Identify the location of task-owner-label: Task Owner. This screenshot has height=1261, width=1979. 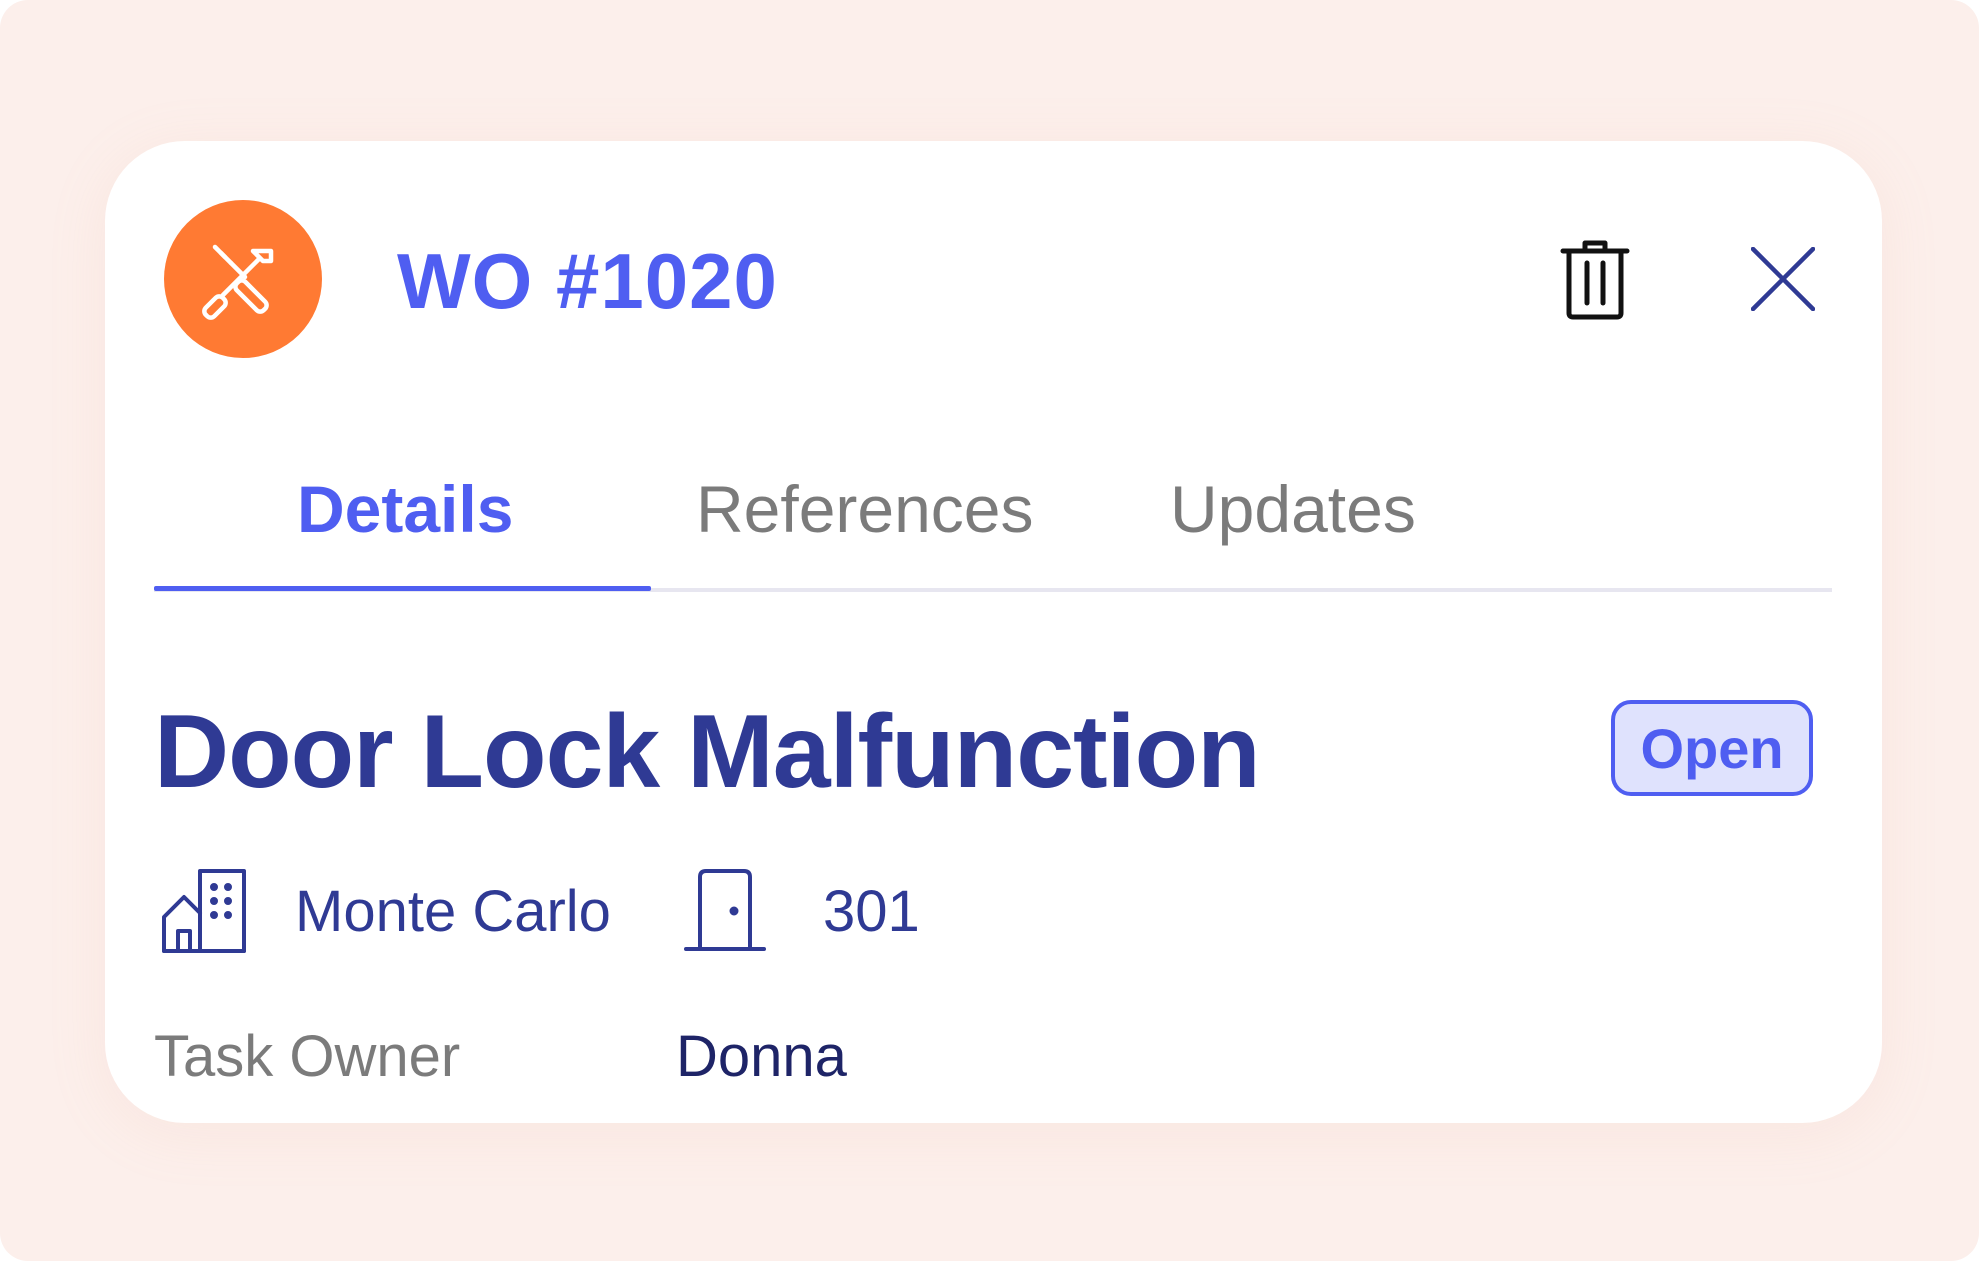
(307, 1056).